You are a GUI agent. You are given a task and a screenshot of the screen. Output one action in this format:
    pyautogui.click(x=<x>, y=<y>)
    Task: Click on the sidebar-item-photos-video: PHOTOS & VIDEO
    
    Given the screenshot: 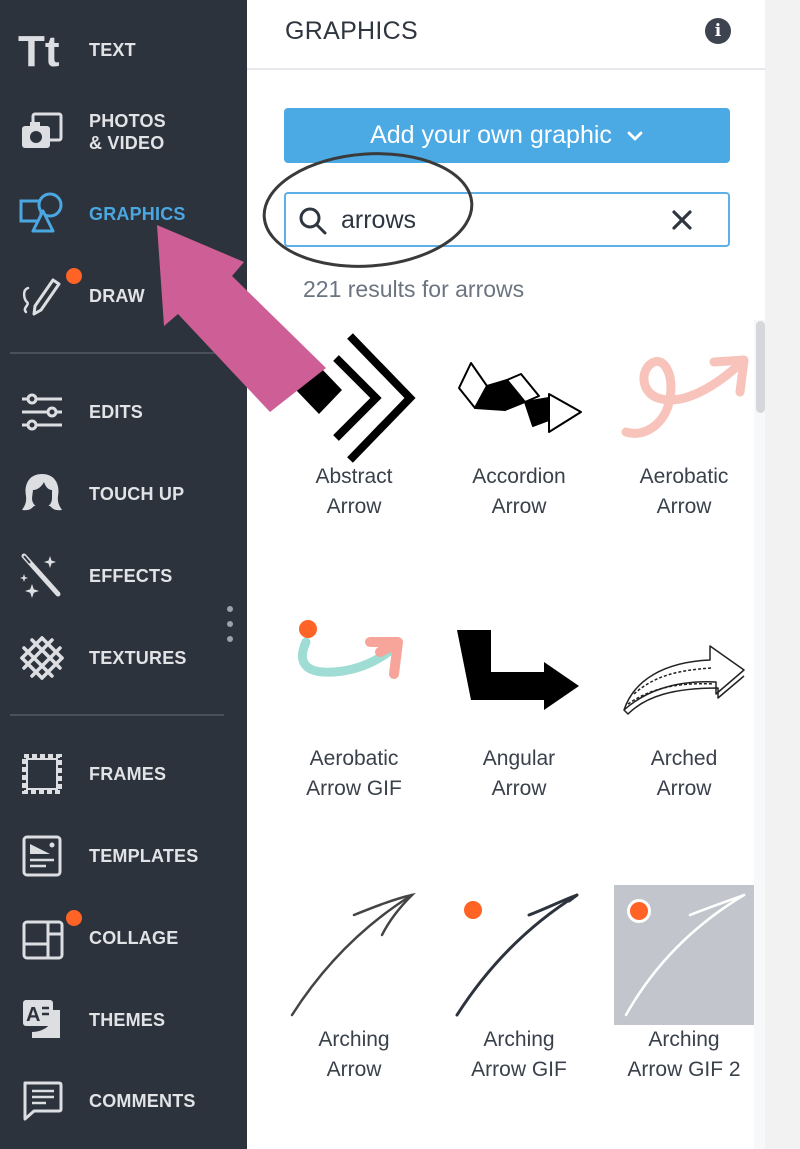 What is the action you would take?
    pyautogui.click(x=123, y=132)
    